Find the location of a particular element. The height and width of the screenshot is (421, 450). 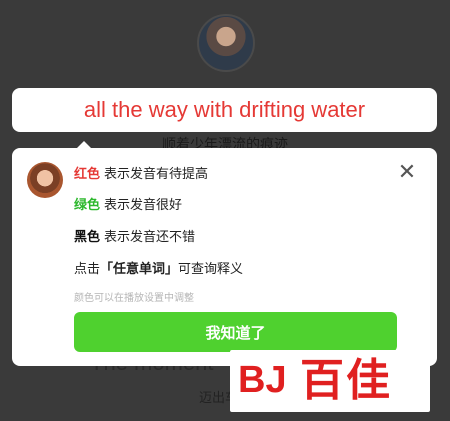

got-it-button: 我知道了 is located at coordinates (235, 332).